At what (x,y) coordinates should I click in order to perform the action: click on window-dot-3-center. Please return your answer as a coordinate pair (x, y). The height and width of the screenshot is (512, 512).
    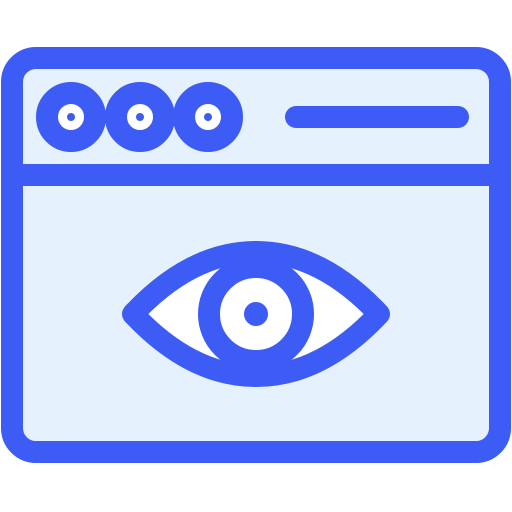
    Looking at the image, I should click on (208, 117).